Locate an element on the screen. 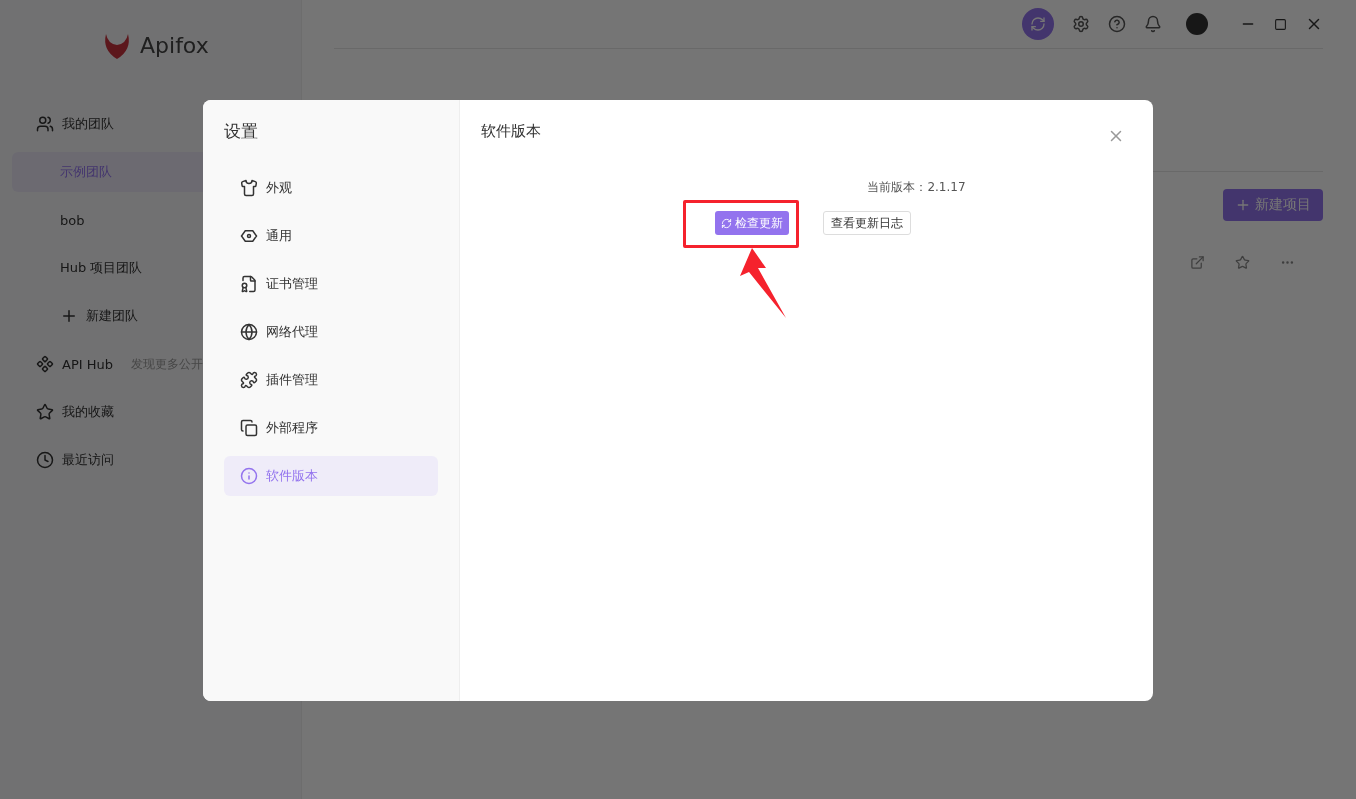  users-icon is located at coordinates (45, 124).